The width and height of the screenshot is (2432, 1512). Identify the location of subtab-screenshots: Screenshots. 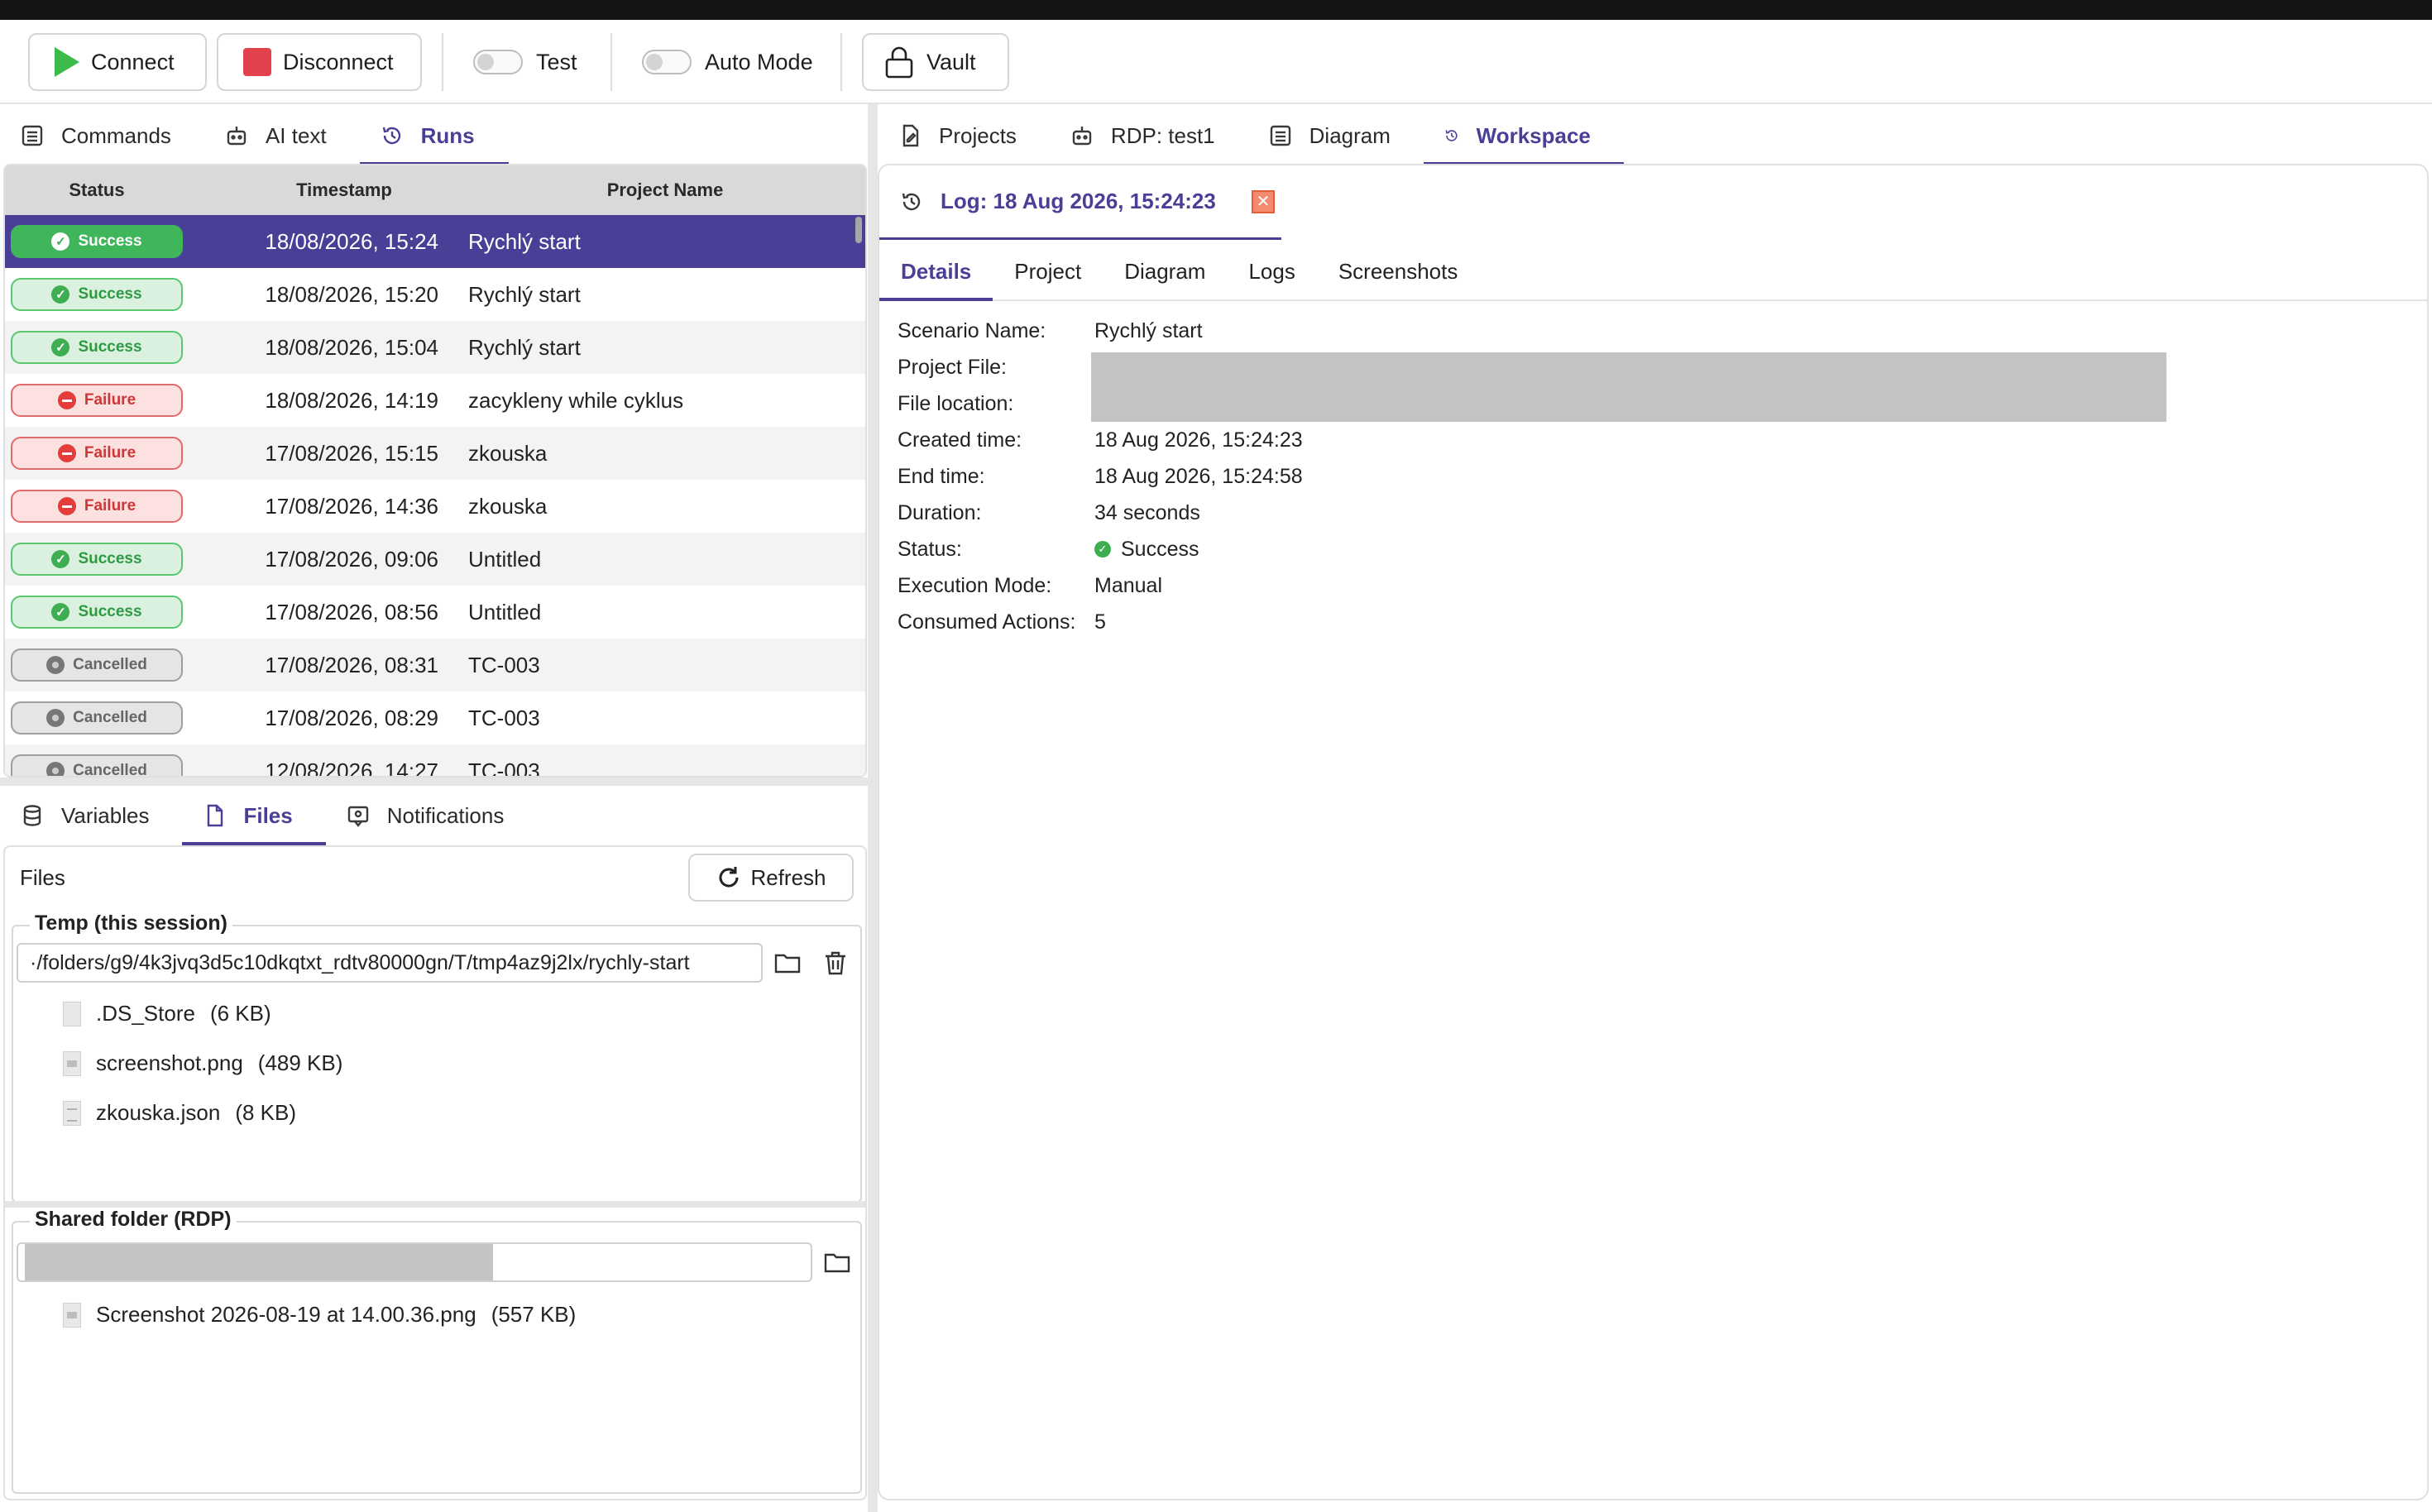
(1398, 271).